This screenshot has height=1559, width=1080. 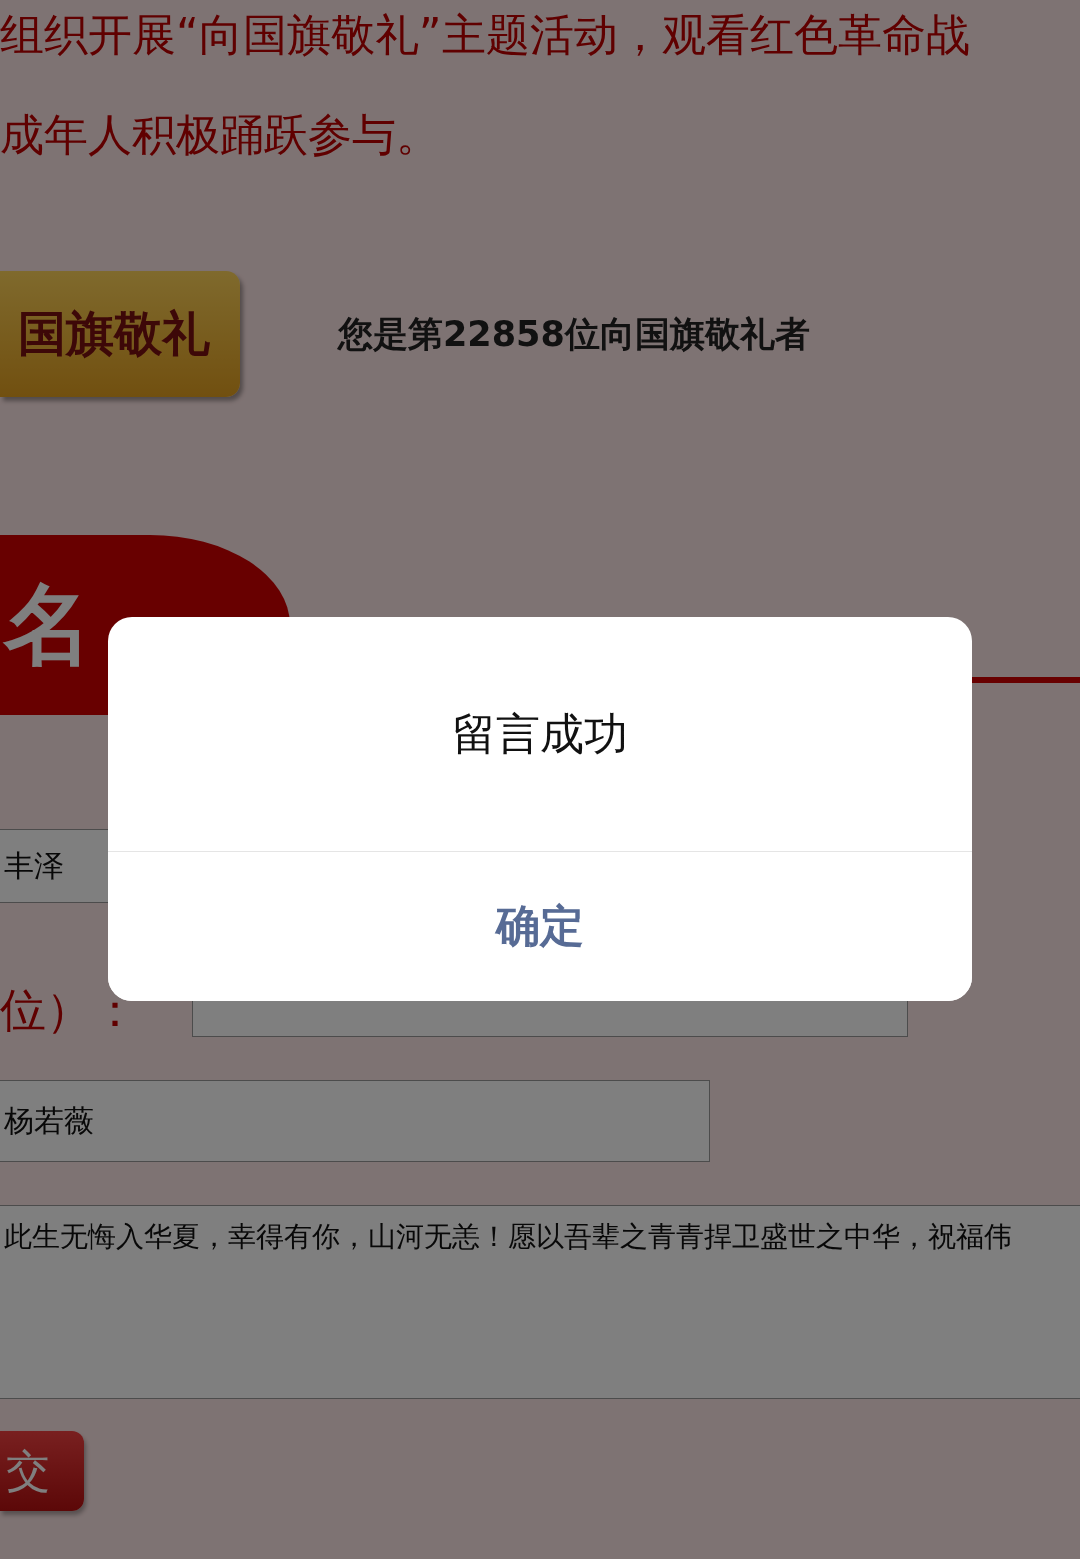 What do you see at coordinates (485, 35) in the screenshot?
I see `intro-text: 组织开展“向国旗敬礼”主题活动，观看红色革命战` at bounding box center [485, 35].